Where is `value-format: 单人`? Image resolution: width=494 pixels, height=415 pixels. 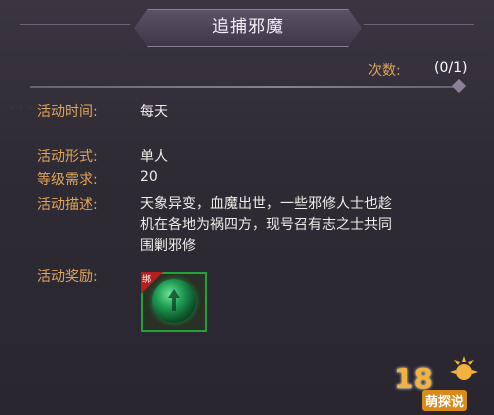 value-format: 单人 is located at coordinates (154, 157).